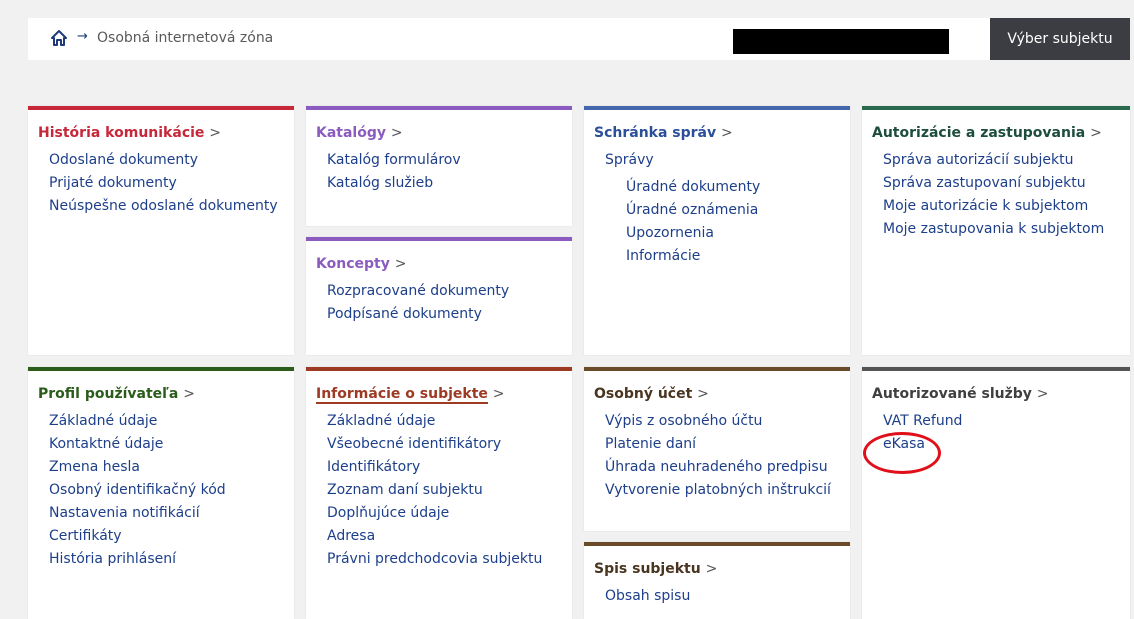 The width and height of the screenshot is (1134, 619). Describe the element at coordinates (444, 490) in the screenshot. I see `link-zoznam-dani: Zoznam daní subjektu` at that location.